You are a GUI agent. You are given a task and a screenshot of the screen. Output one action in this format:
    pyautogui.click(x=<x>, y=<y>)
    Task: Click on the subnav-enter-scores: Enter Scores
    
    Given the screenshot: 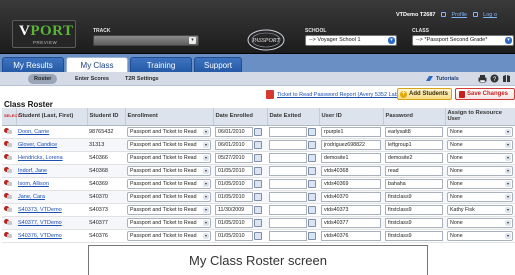 What is the action you would take?
    pyautogui.click(x=92, y=79)
    